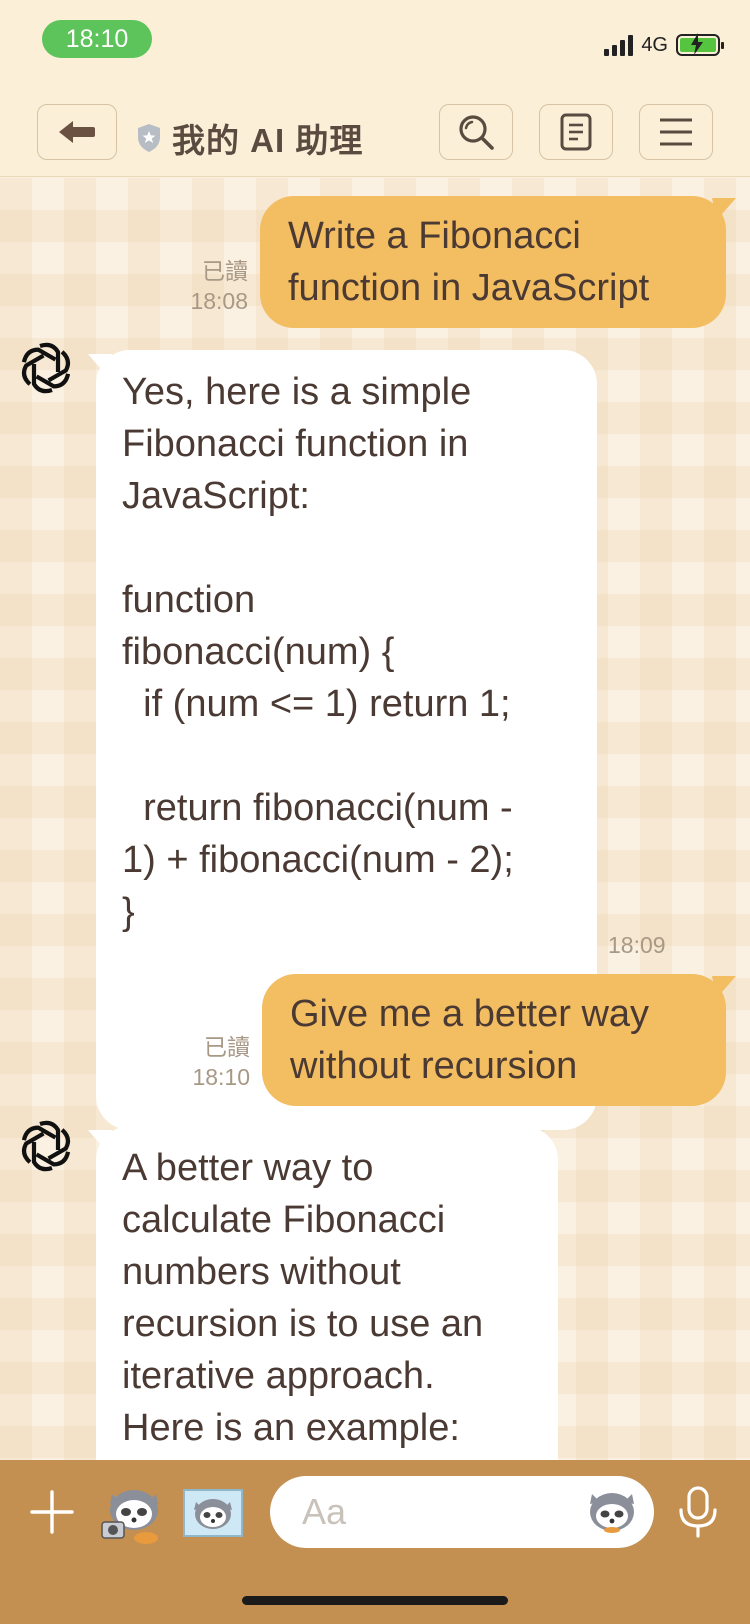 The height and width of the screenshot is (1624, 750). Describe the element at coordinates (199, 286) in the screenshot. I see `message-meta: 已讀 18:08` at that location.